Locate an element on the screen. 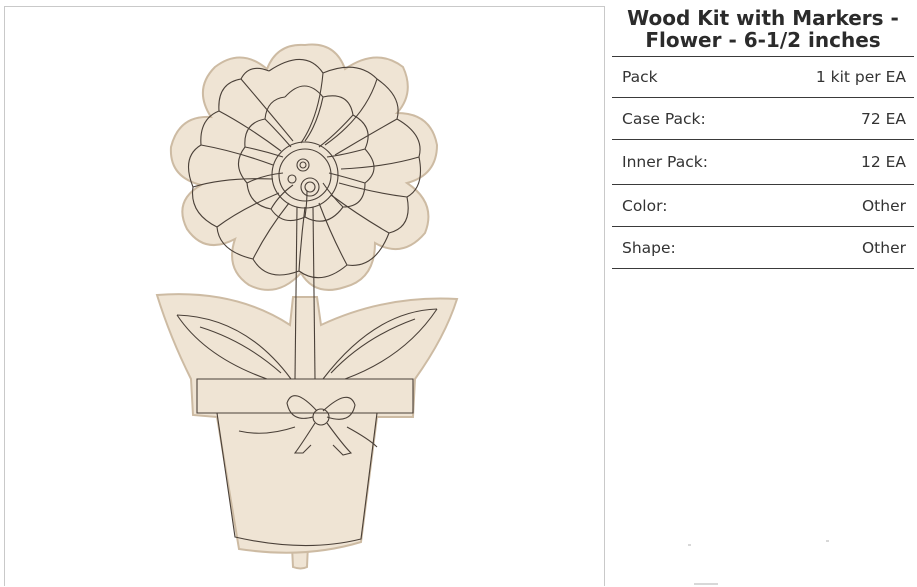 This screenshot has width=917, height=587. spec-label: Shape: is located at coordinates (649, 247).